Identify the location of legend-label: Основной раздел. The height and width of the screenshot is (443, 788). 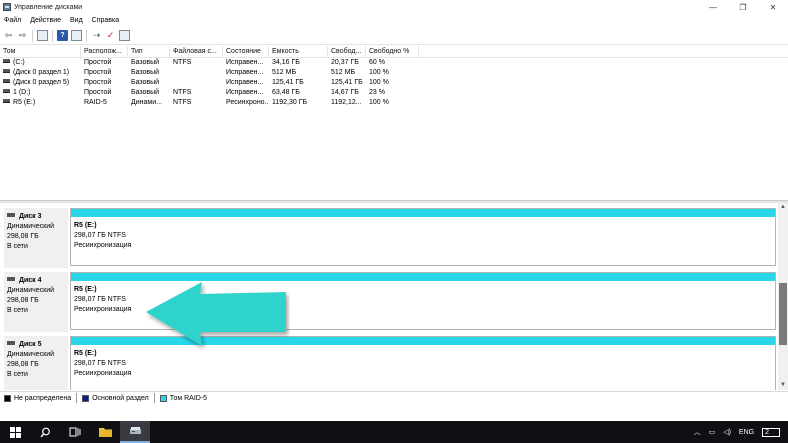
(120, 398).